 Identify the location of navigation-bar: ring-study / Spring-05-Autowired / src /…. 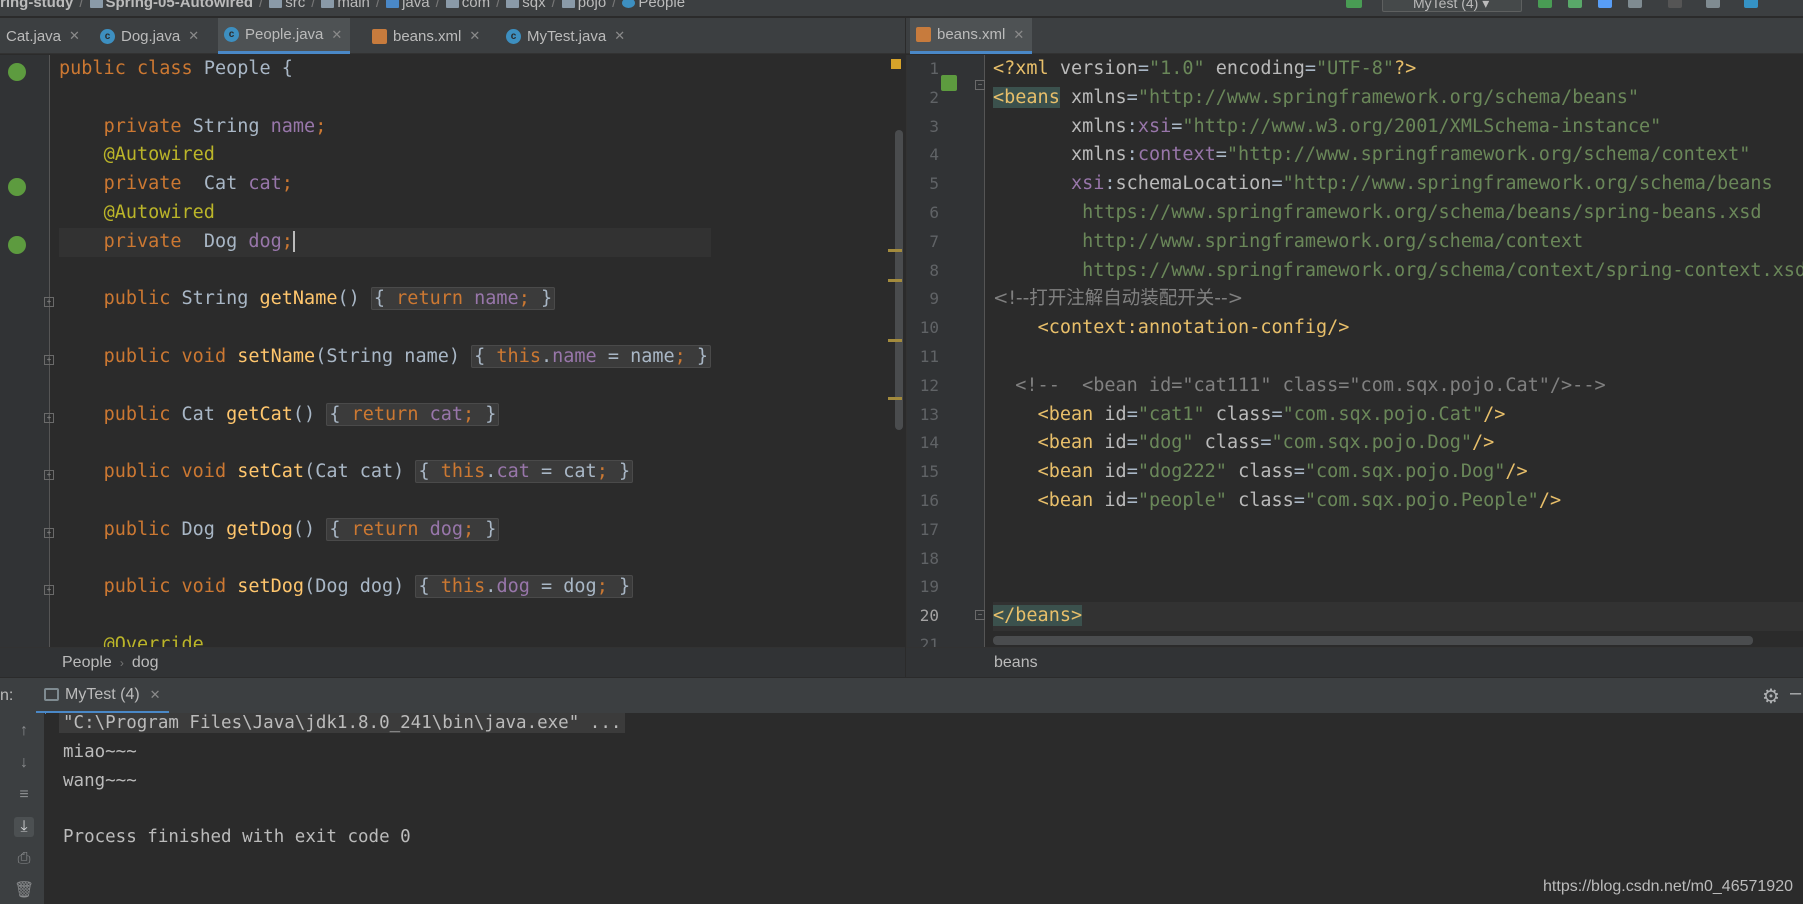
(901, 8).